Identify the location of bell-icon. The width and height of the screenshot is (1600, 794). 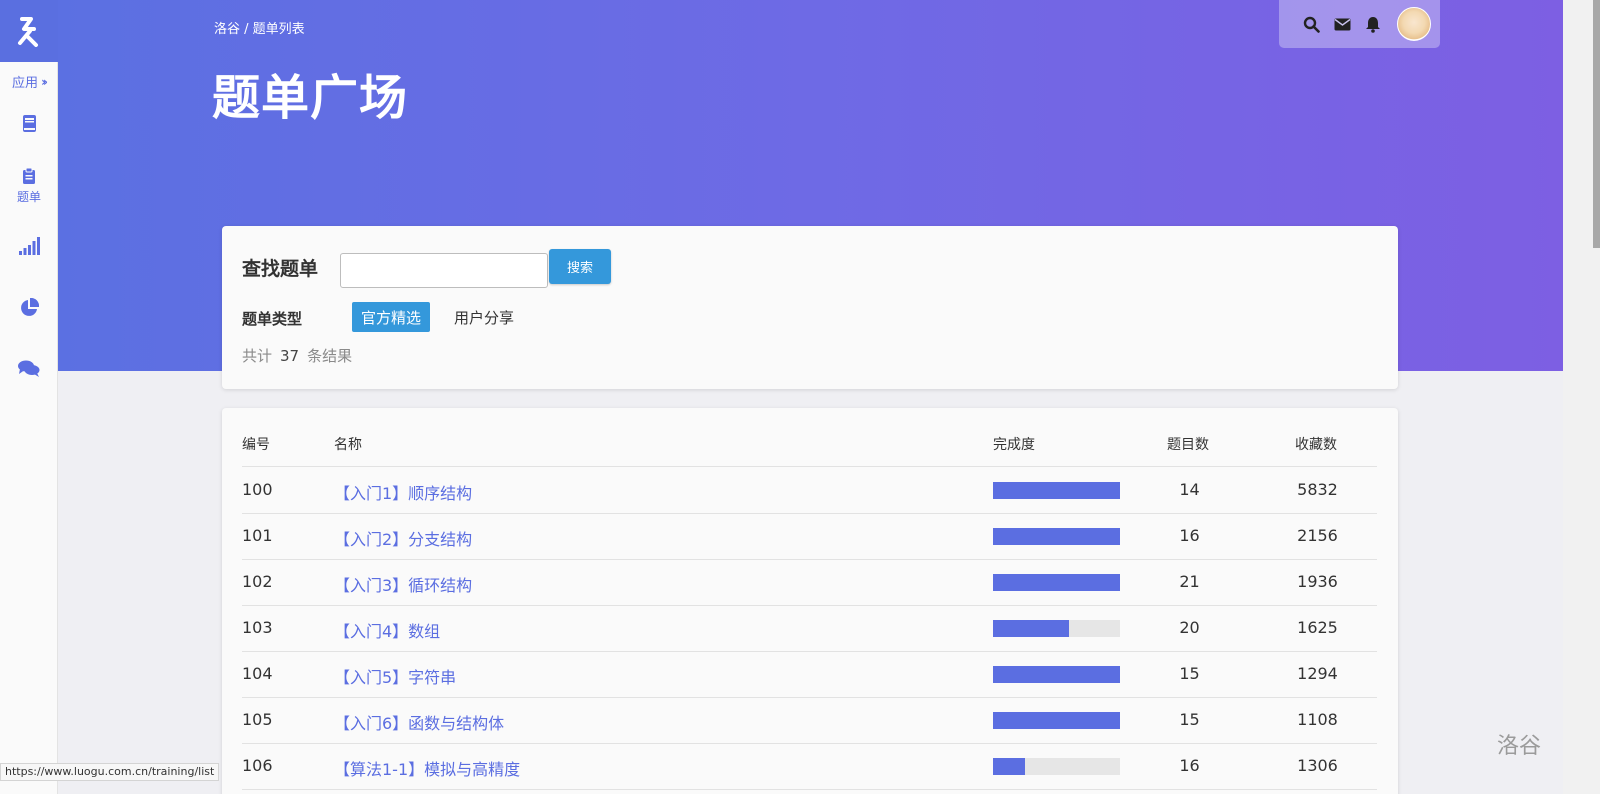
(1373, 24).